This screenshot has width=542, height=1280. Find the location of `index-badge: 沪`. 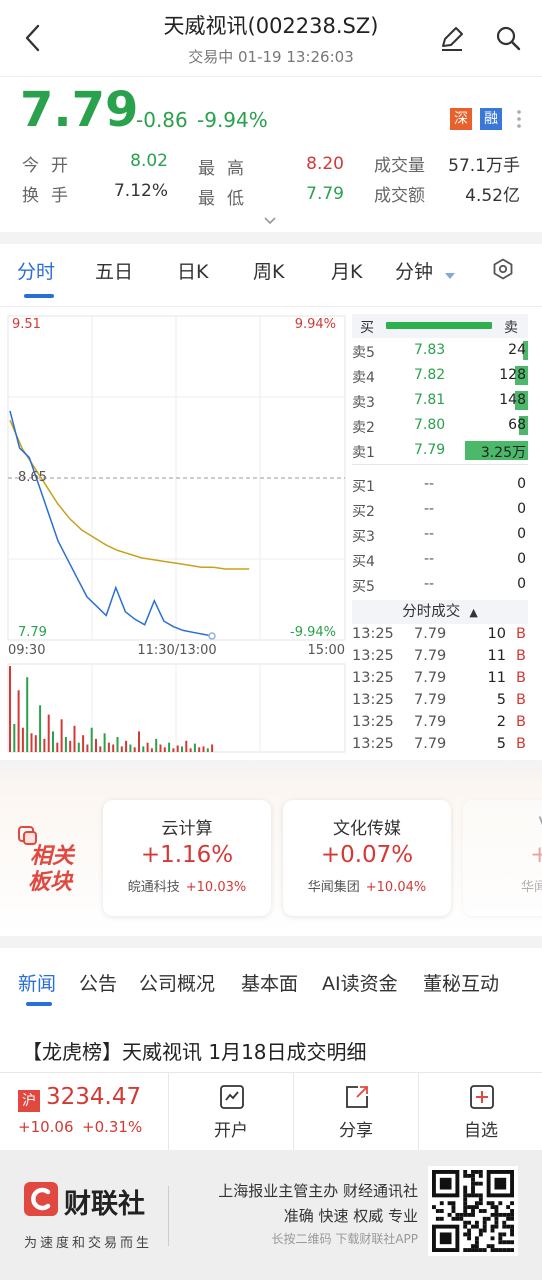

index-badge: 沪 is located at coordinates (29, 1101).